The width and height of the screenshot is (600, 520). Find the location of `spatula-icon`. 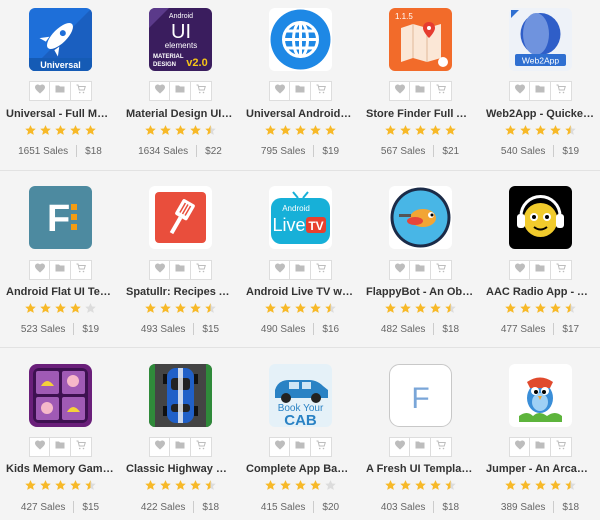

spatula-icon is located at coordinates (180, 217).